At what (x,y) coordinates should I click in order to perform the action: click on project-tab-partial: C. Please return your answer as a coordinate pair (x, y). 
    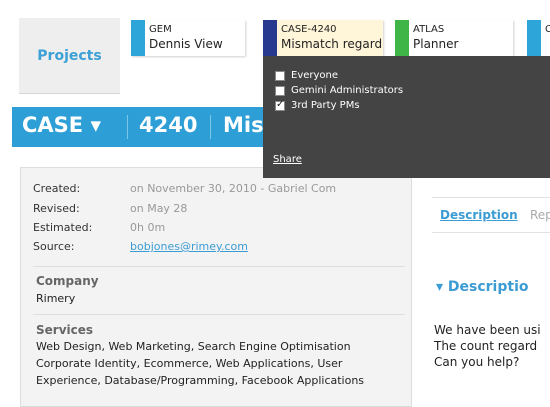
    Looking at the image, I should click on (538, 38).